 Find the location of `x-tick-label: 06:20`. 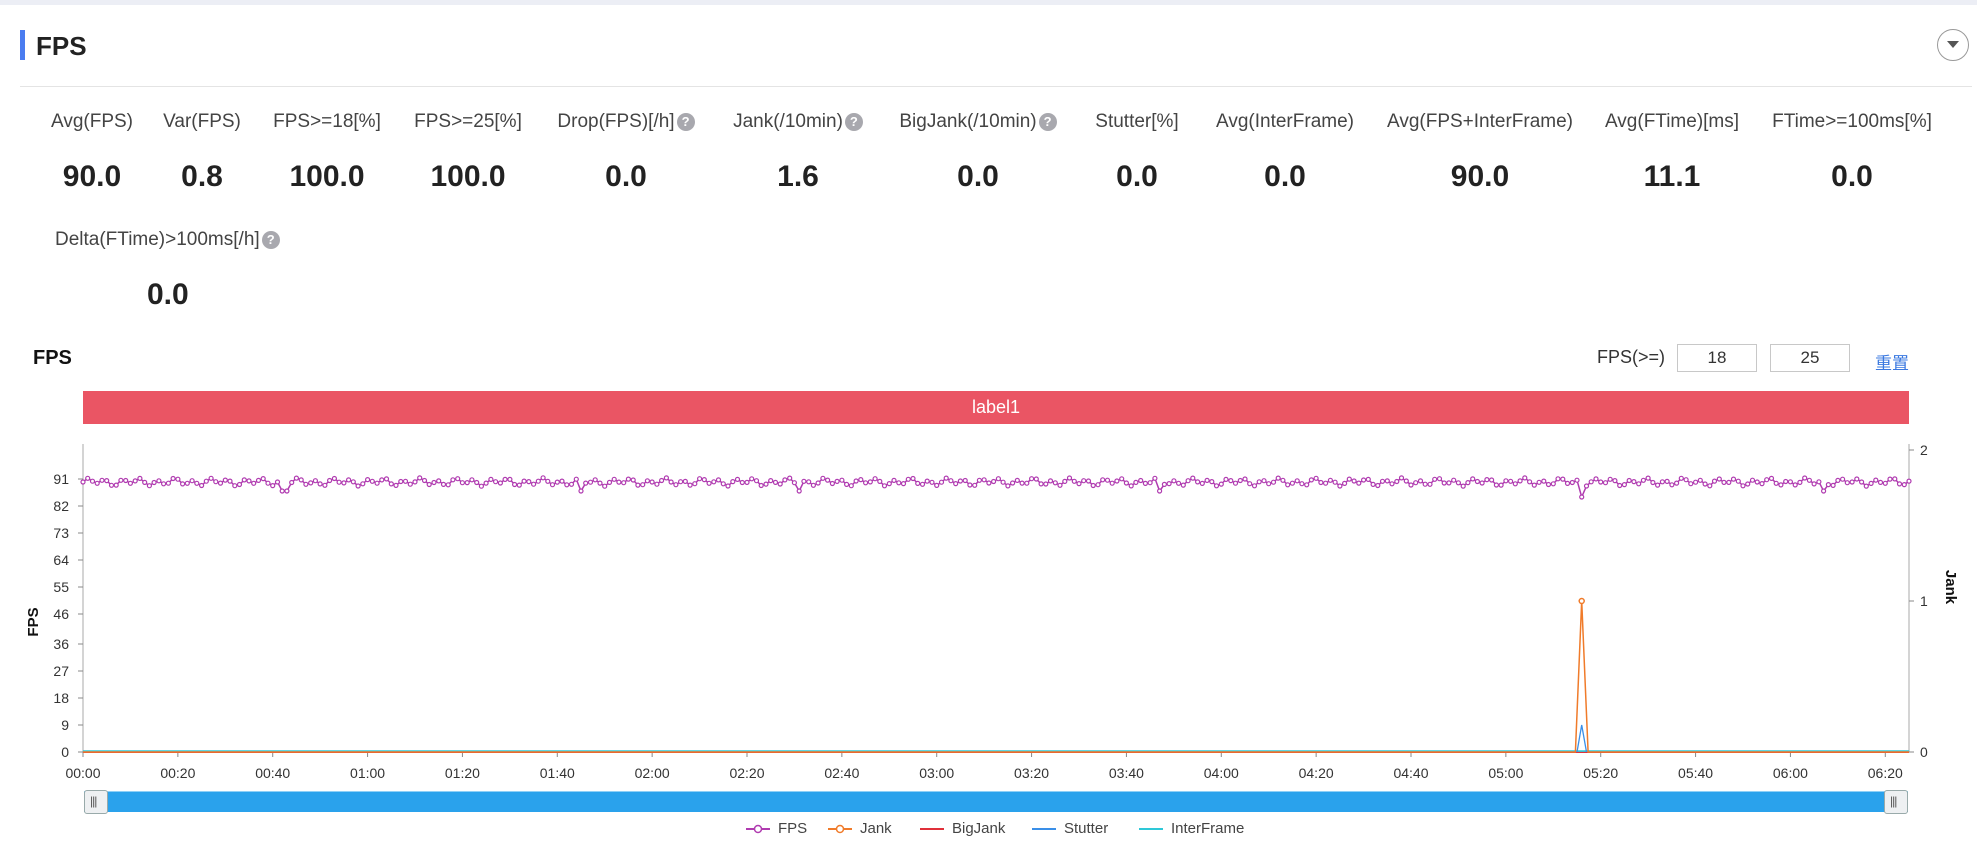

x-tick-label: 06:20 is located at coordinates (1885, 773).